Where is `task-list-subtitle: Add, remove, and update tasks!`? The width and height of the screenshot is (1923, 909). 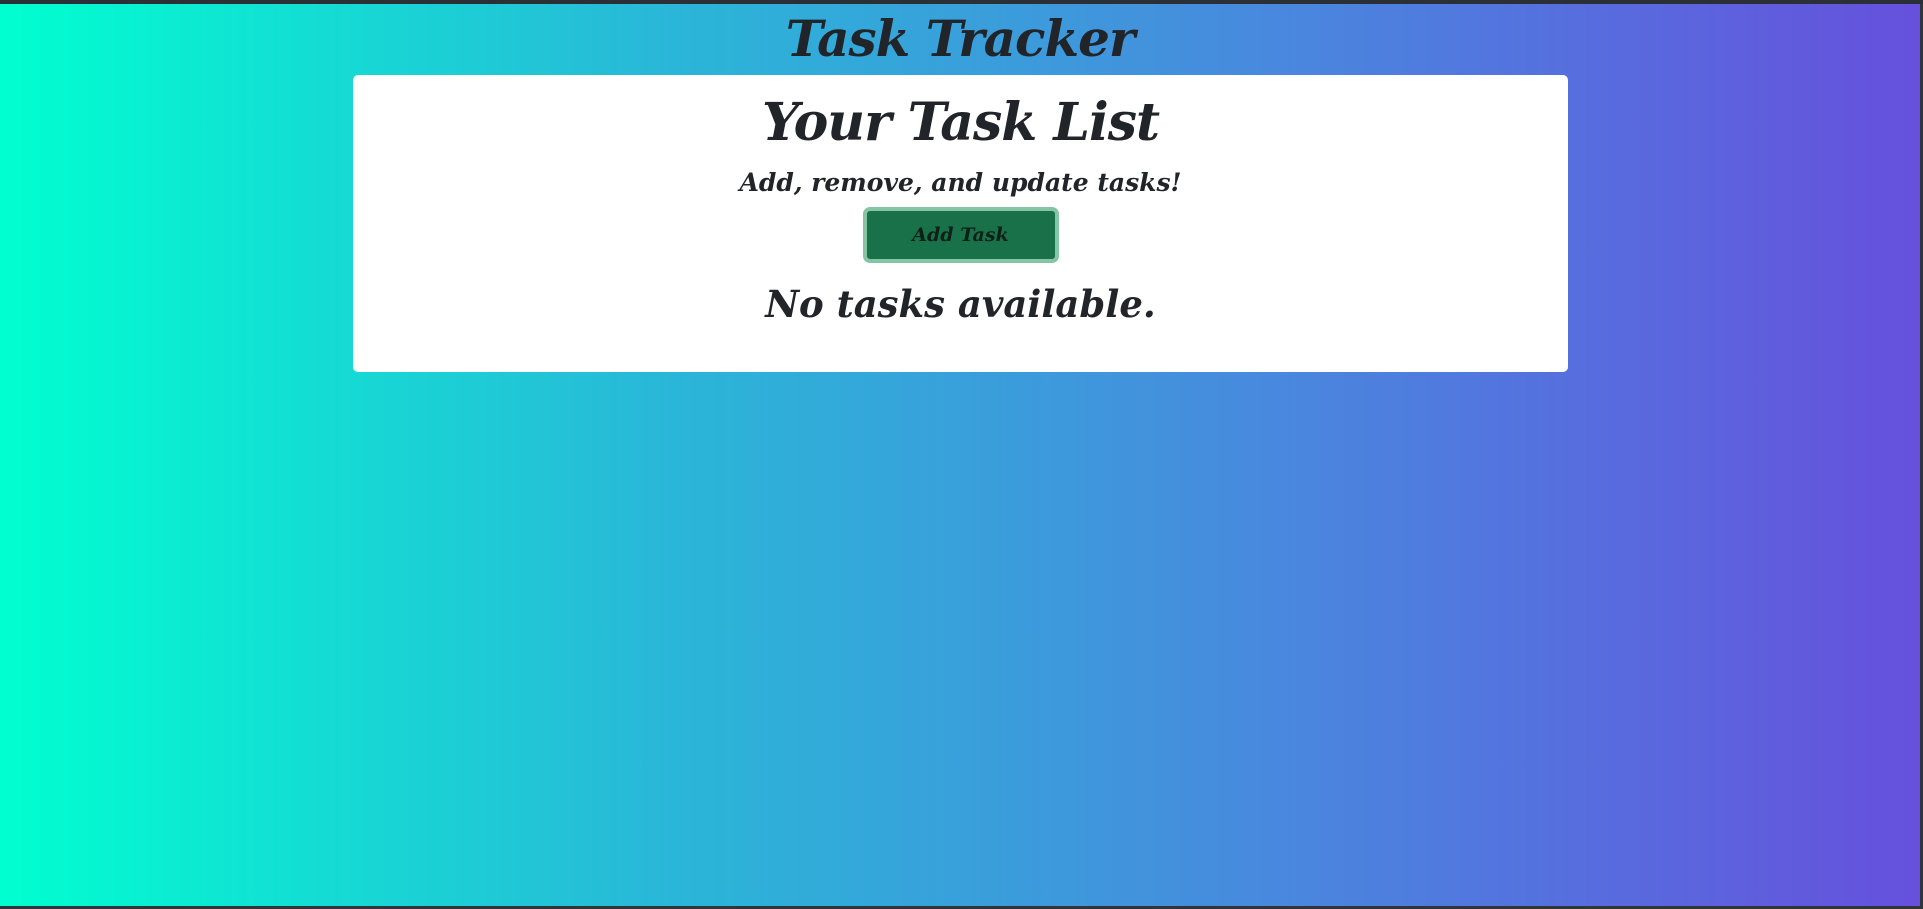 task-list-subtitle: Add, remove, and update tasks! is located at coordinates (960, 182).